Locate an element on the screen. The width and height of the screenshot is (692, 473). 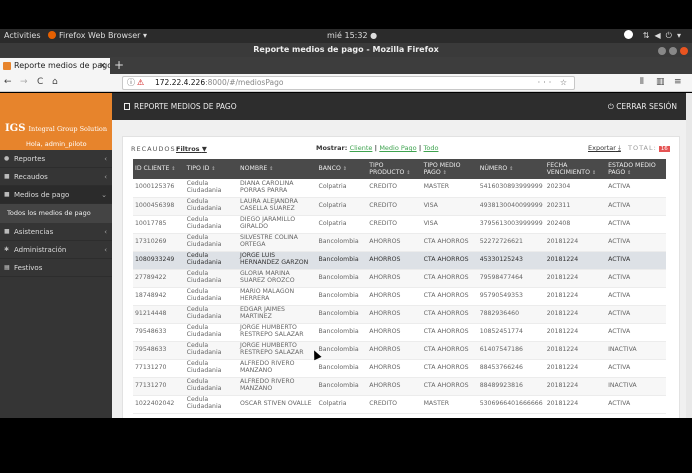
maximize-button is located at coordinates (673, 51).